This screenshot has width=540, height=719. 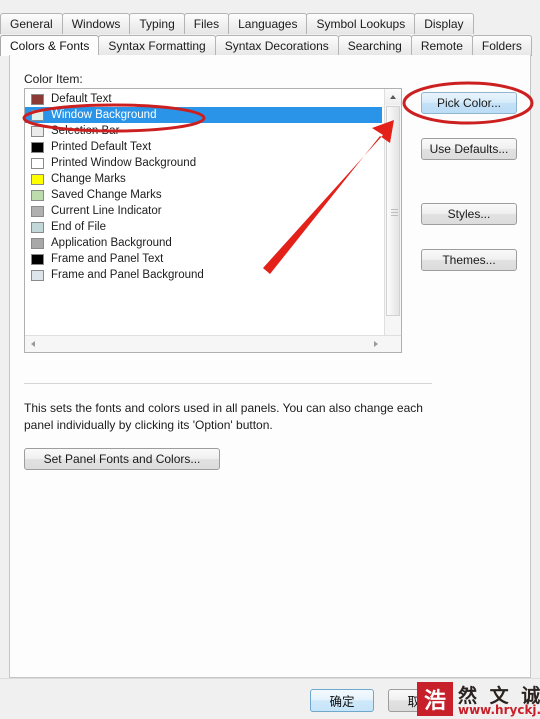 What do you see at coordinates (78, 227) in the screenshot?
I see `list-item-label: End of File` at bounding box center [78, 227].